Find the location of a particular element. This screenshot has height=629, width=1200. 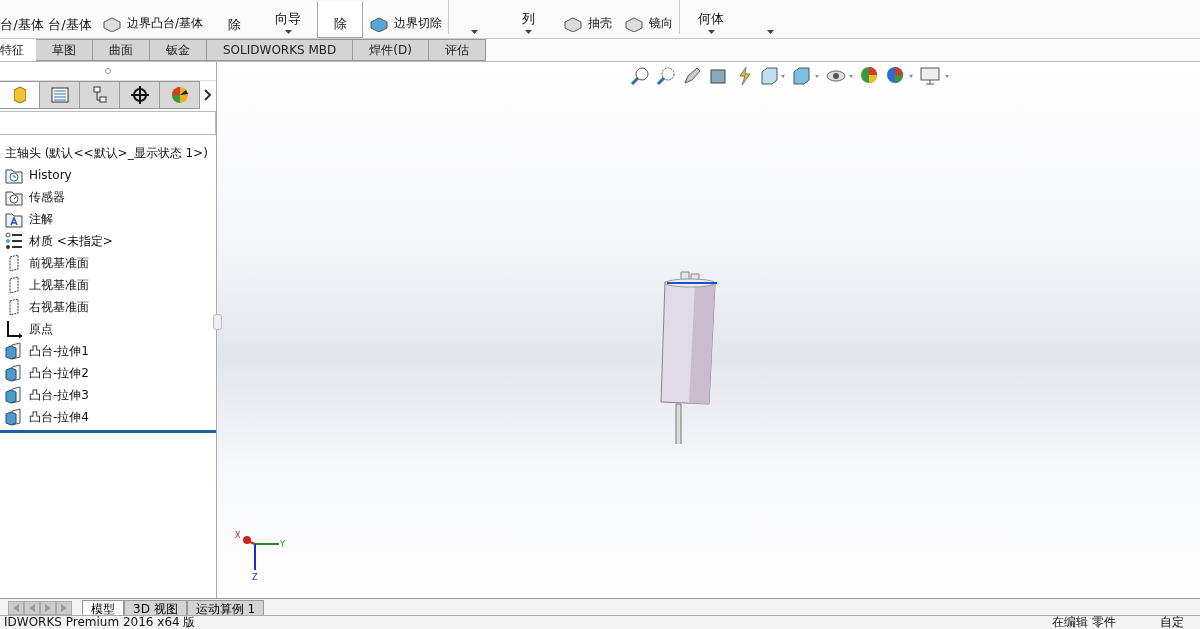

letter-folder-icon is located at coordinates (14, 219).